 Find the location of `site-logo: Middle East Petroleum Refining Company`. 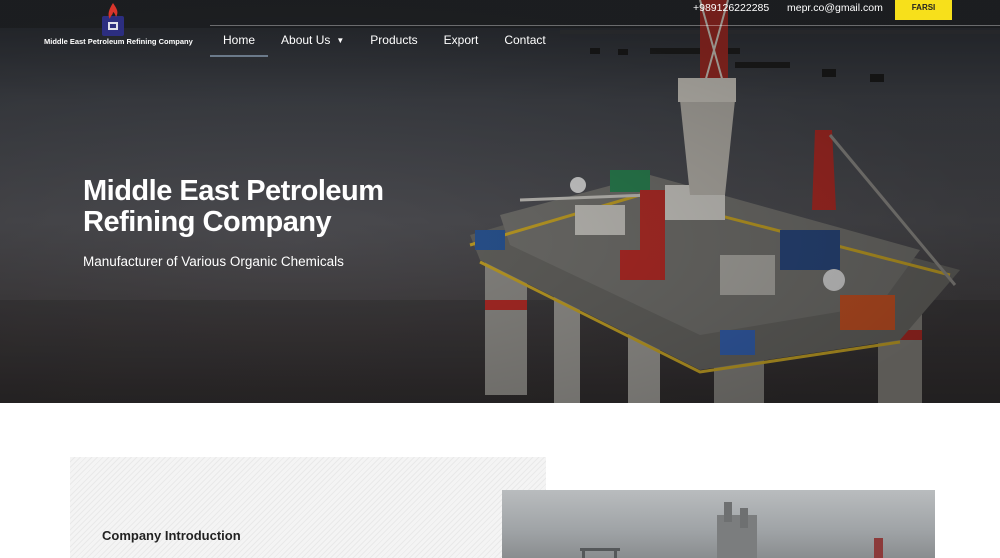

site-logo: Middle East Petroleum Refining Company is located at coordinates (118, 25).